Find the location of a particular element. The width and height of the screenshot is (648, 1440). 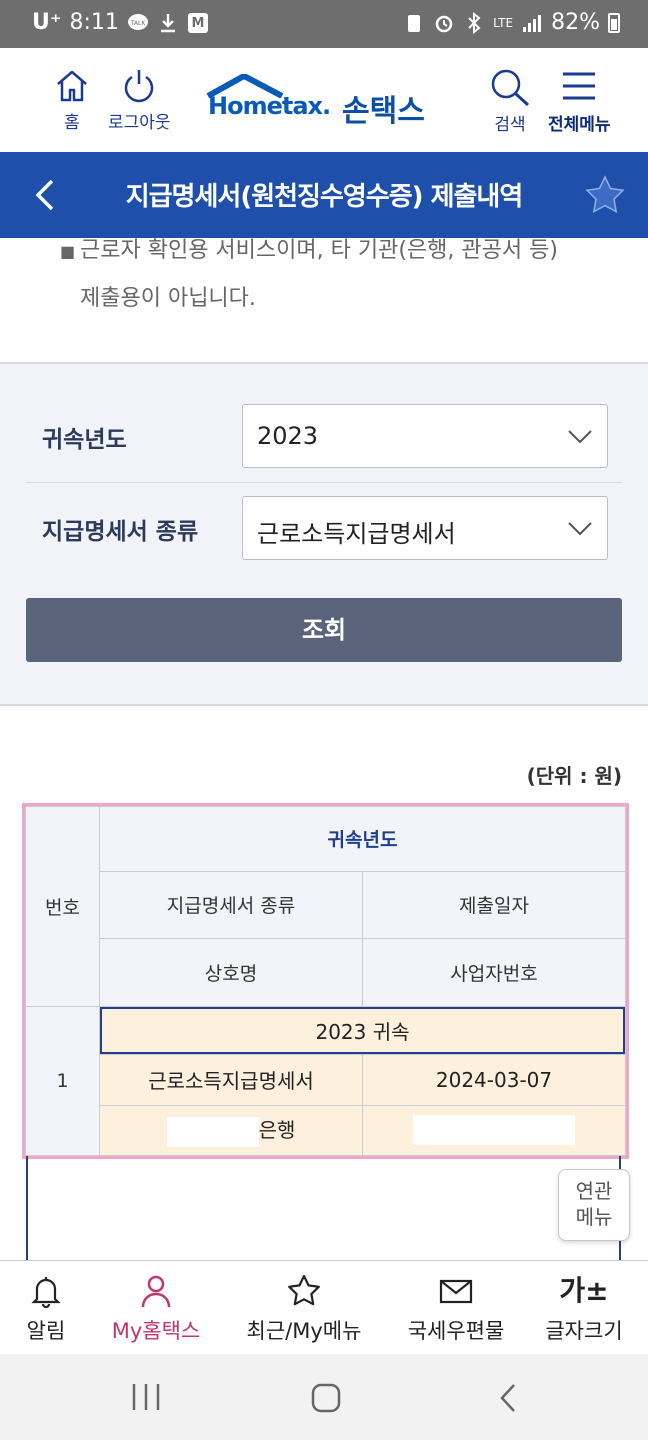

bluetooth-icon is located at coordinates (474, 22).